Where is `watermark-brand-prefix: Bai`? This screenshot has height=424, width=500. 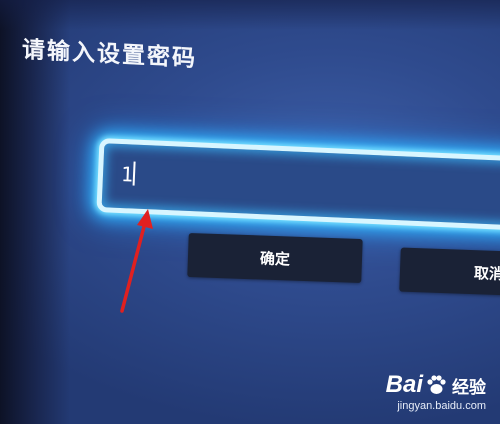
watermark-brand-prefix: Bai is located at coordinates (404, 384).